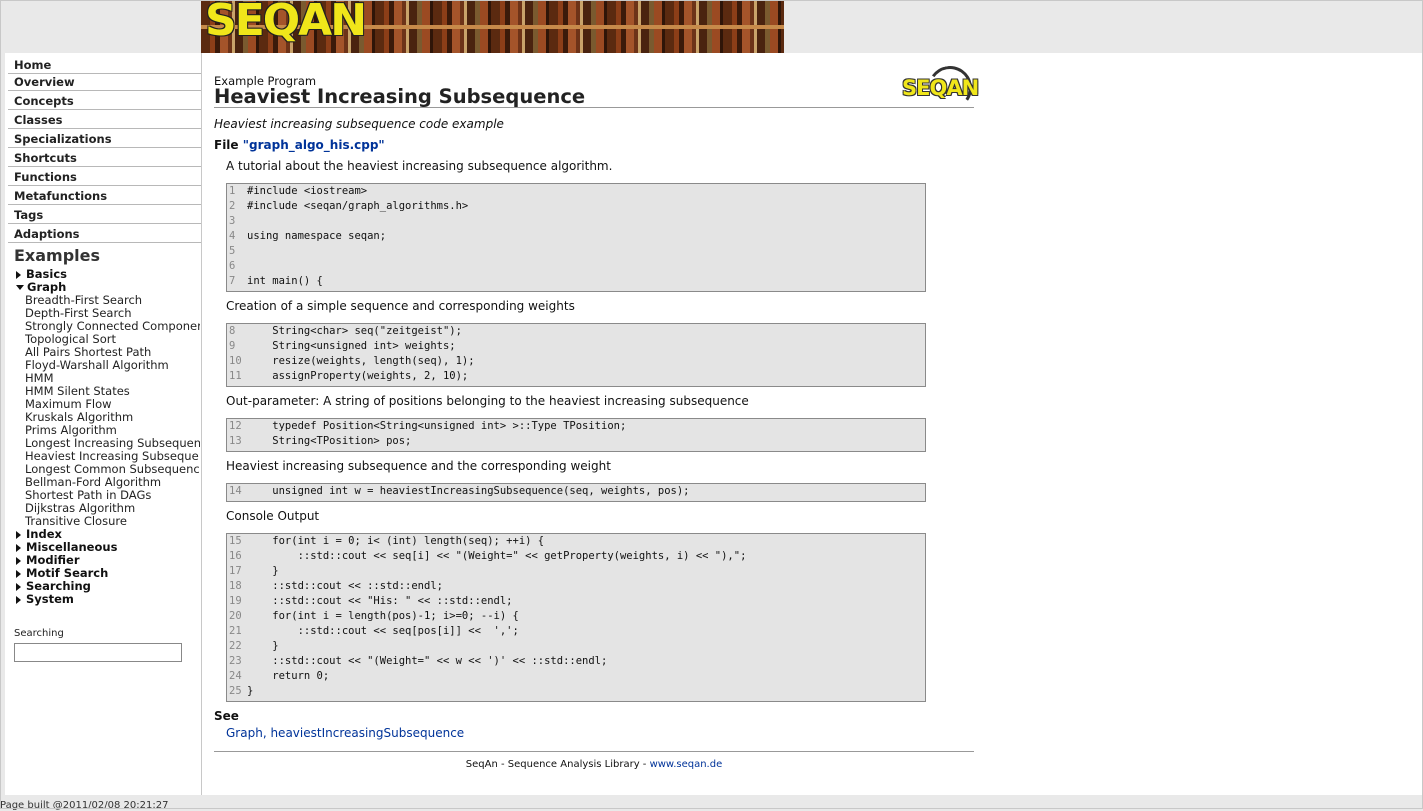  Describe the element at coordinates (235, 571) in the screenshot. I see `line-number: 17` at that location.